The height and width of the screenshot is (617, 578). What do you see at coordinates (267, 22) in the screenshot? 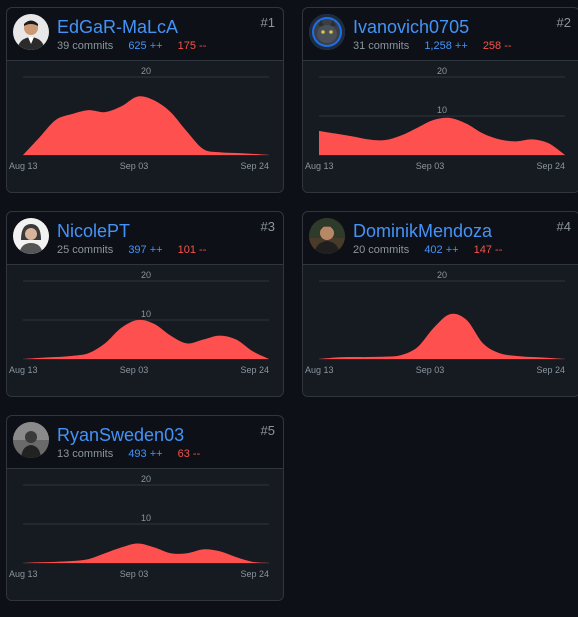
I see `rank-label: #1` at bounding box center [267, 22].